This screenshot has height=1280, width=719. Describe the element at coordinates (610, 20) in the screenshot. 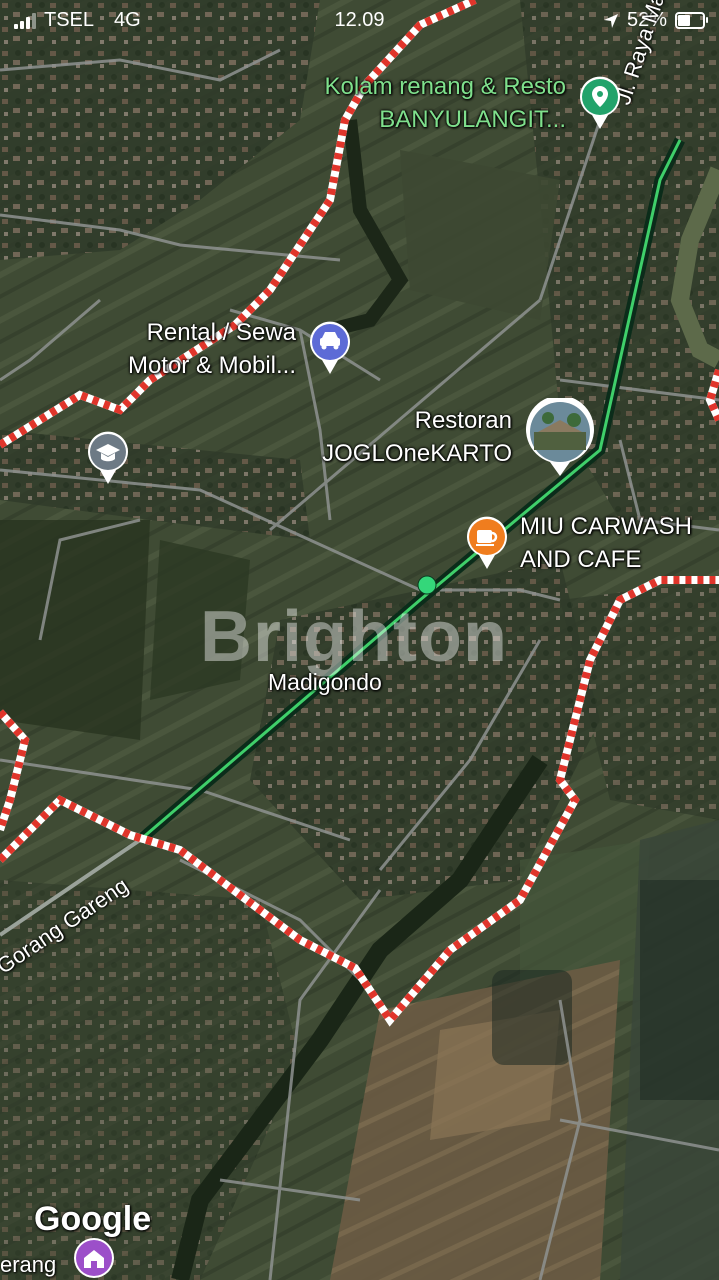

I see `location-arrow-icon` at that location.